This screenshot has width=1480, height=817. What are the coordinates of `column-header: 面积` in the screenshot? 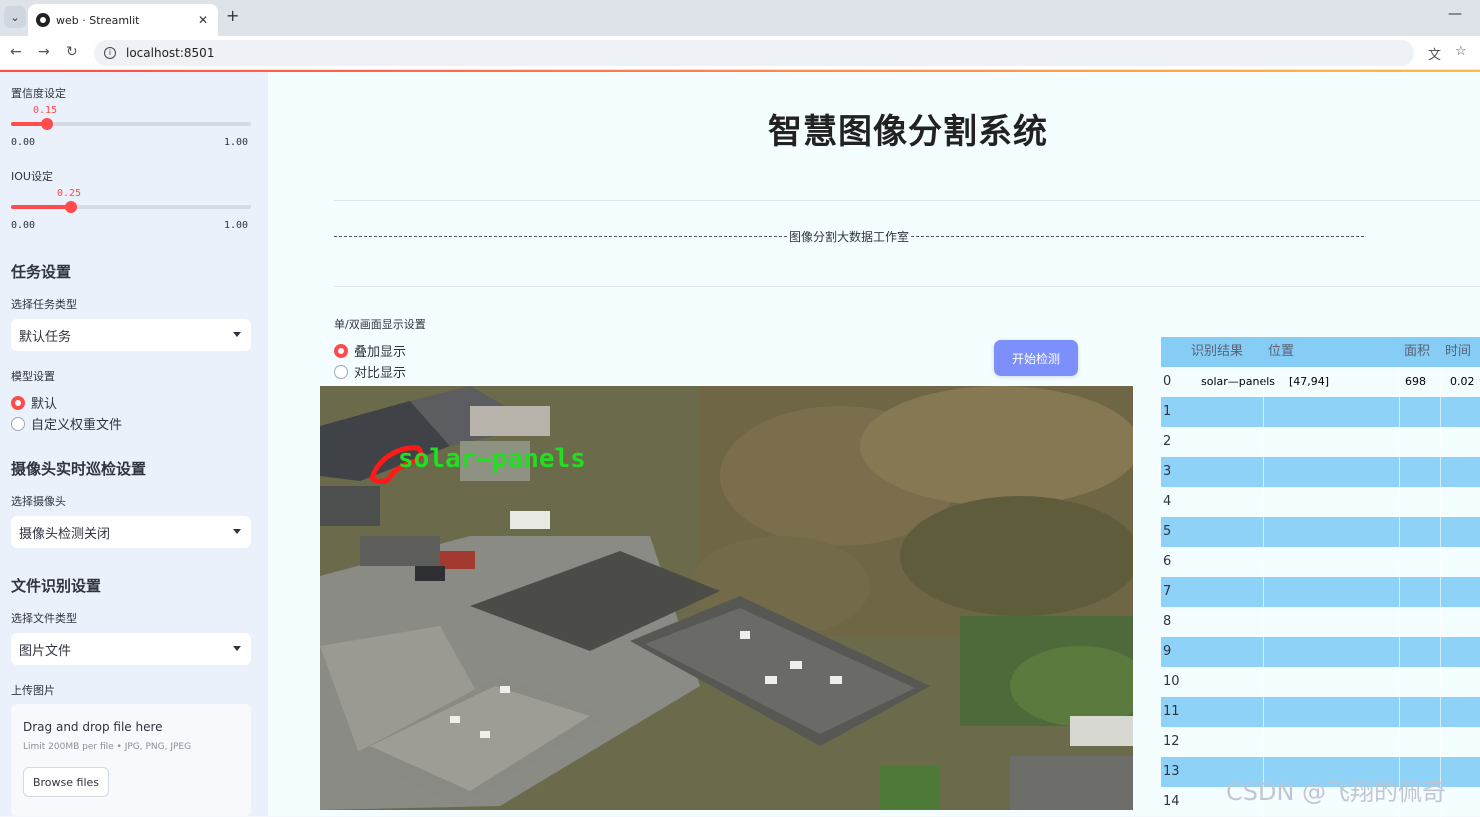 It's located at (1417, 352).